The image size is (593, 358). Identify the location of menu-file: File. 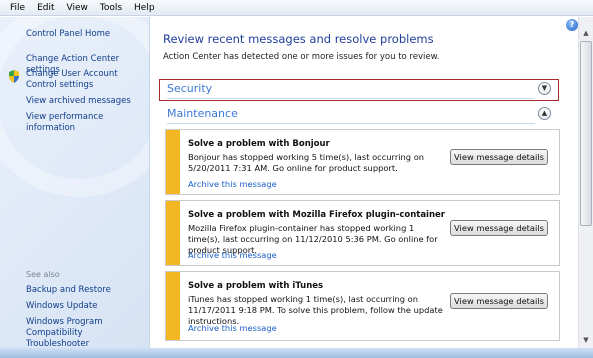
(17, 8).